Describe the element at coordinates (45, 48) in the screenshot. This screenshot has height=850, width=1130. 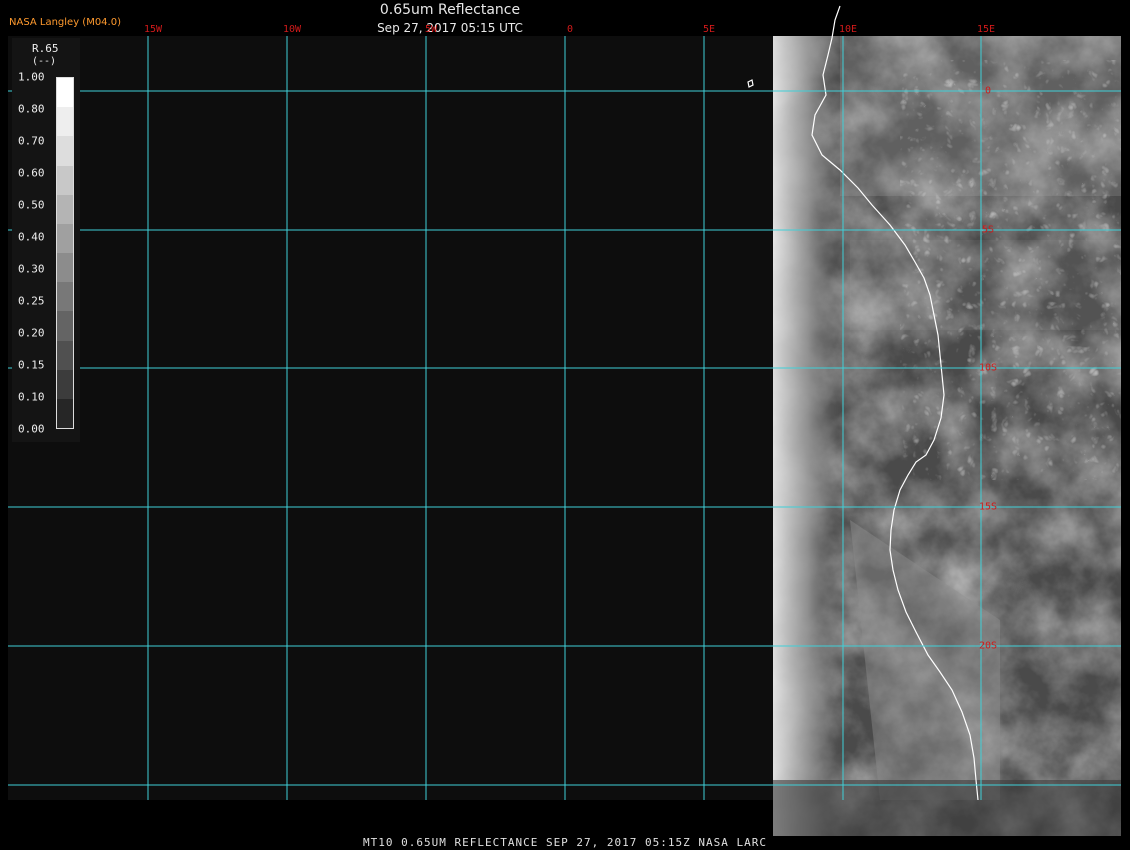
I see `legend-variable: R.65` at that location.